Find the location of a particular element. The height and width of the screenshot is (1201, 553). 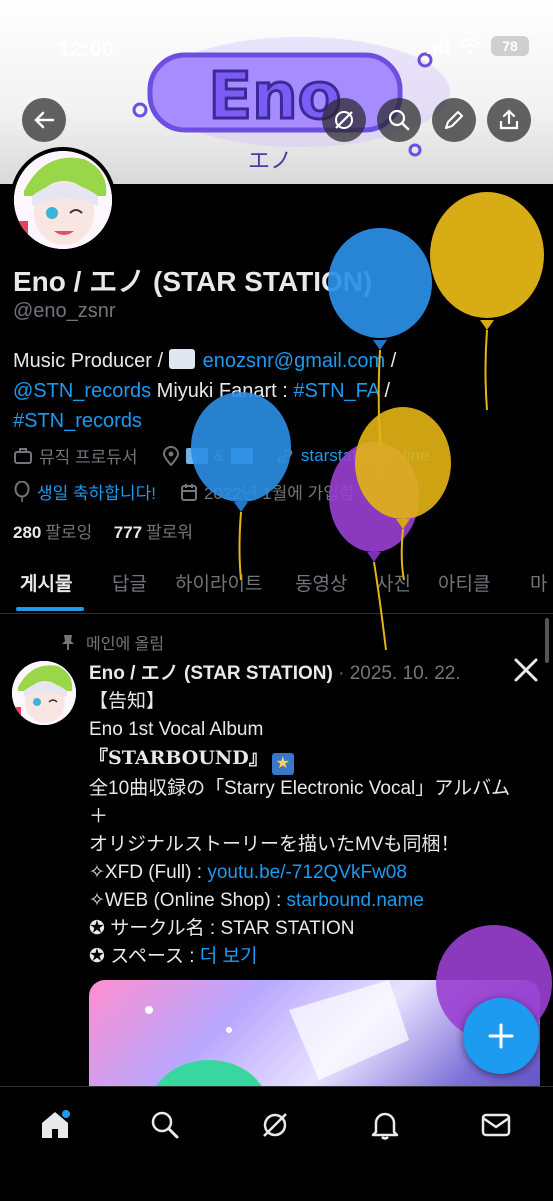

calendar-icon is located at coordinates (188, 492).